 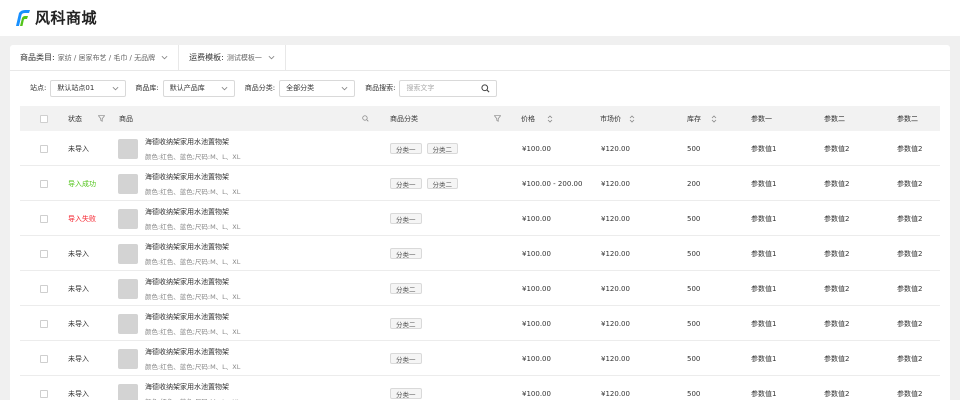 I want to click on param3-cell: 参数值2, so click(x=909, y=148).